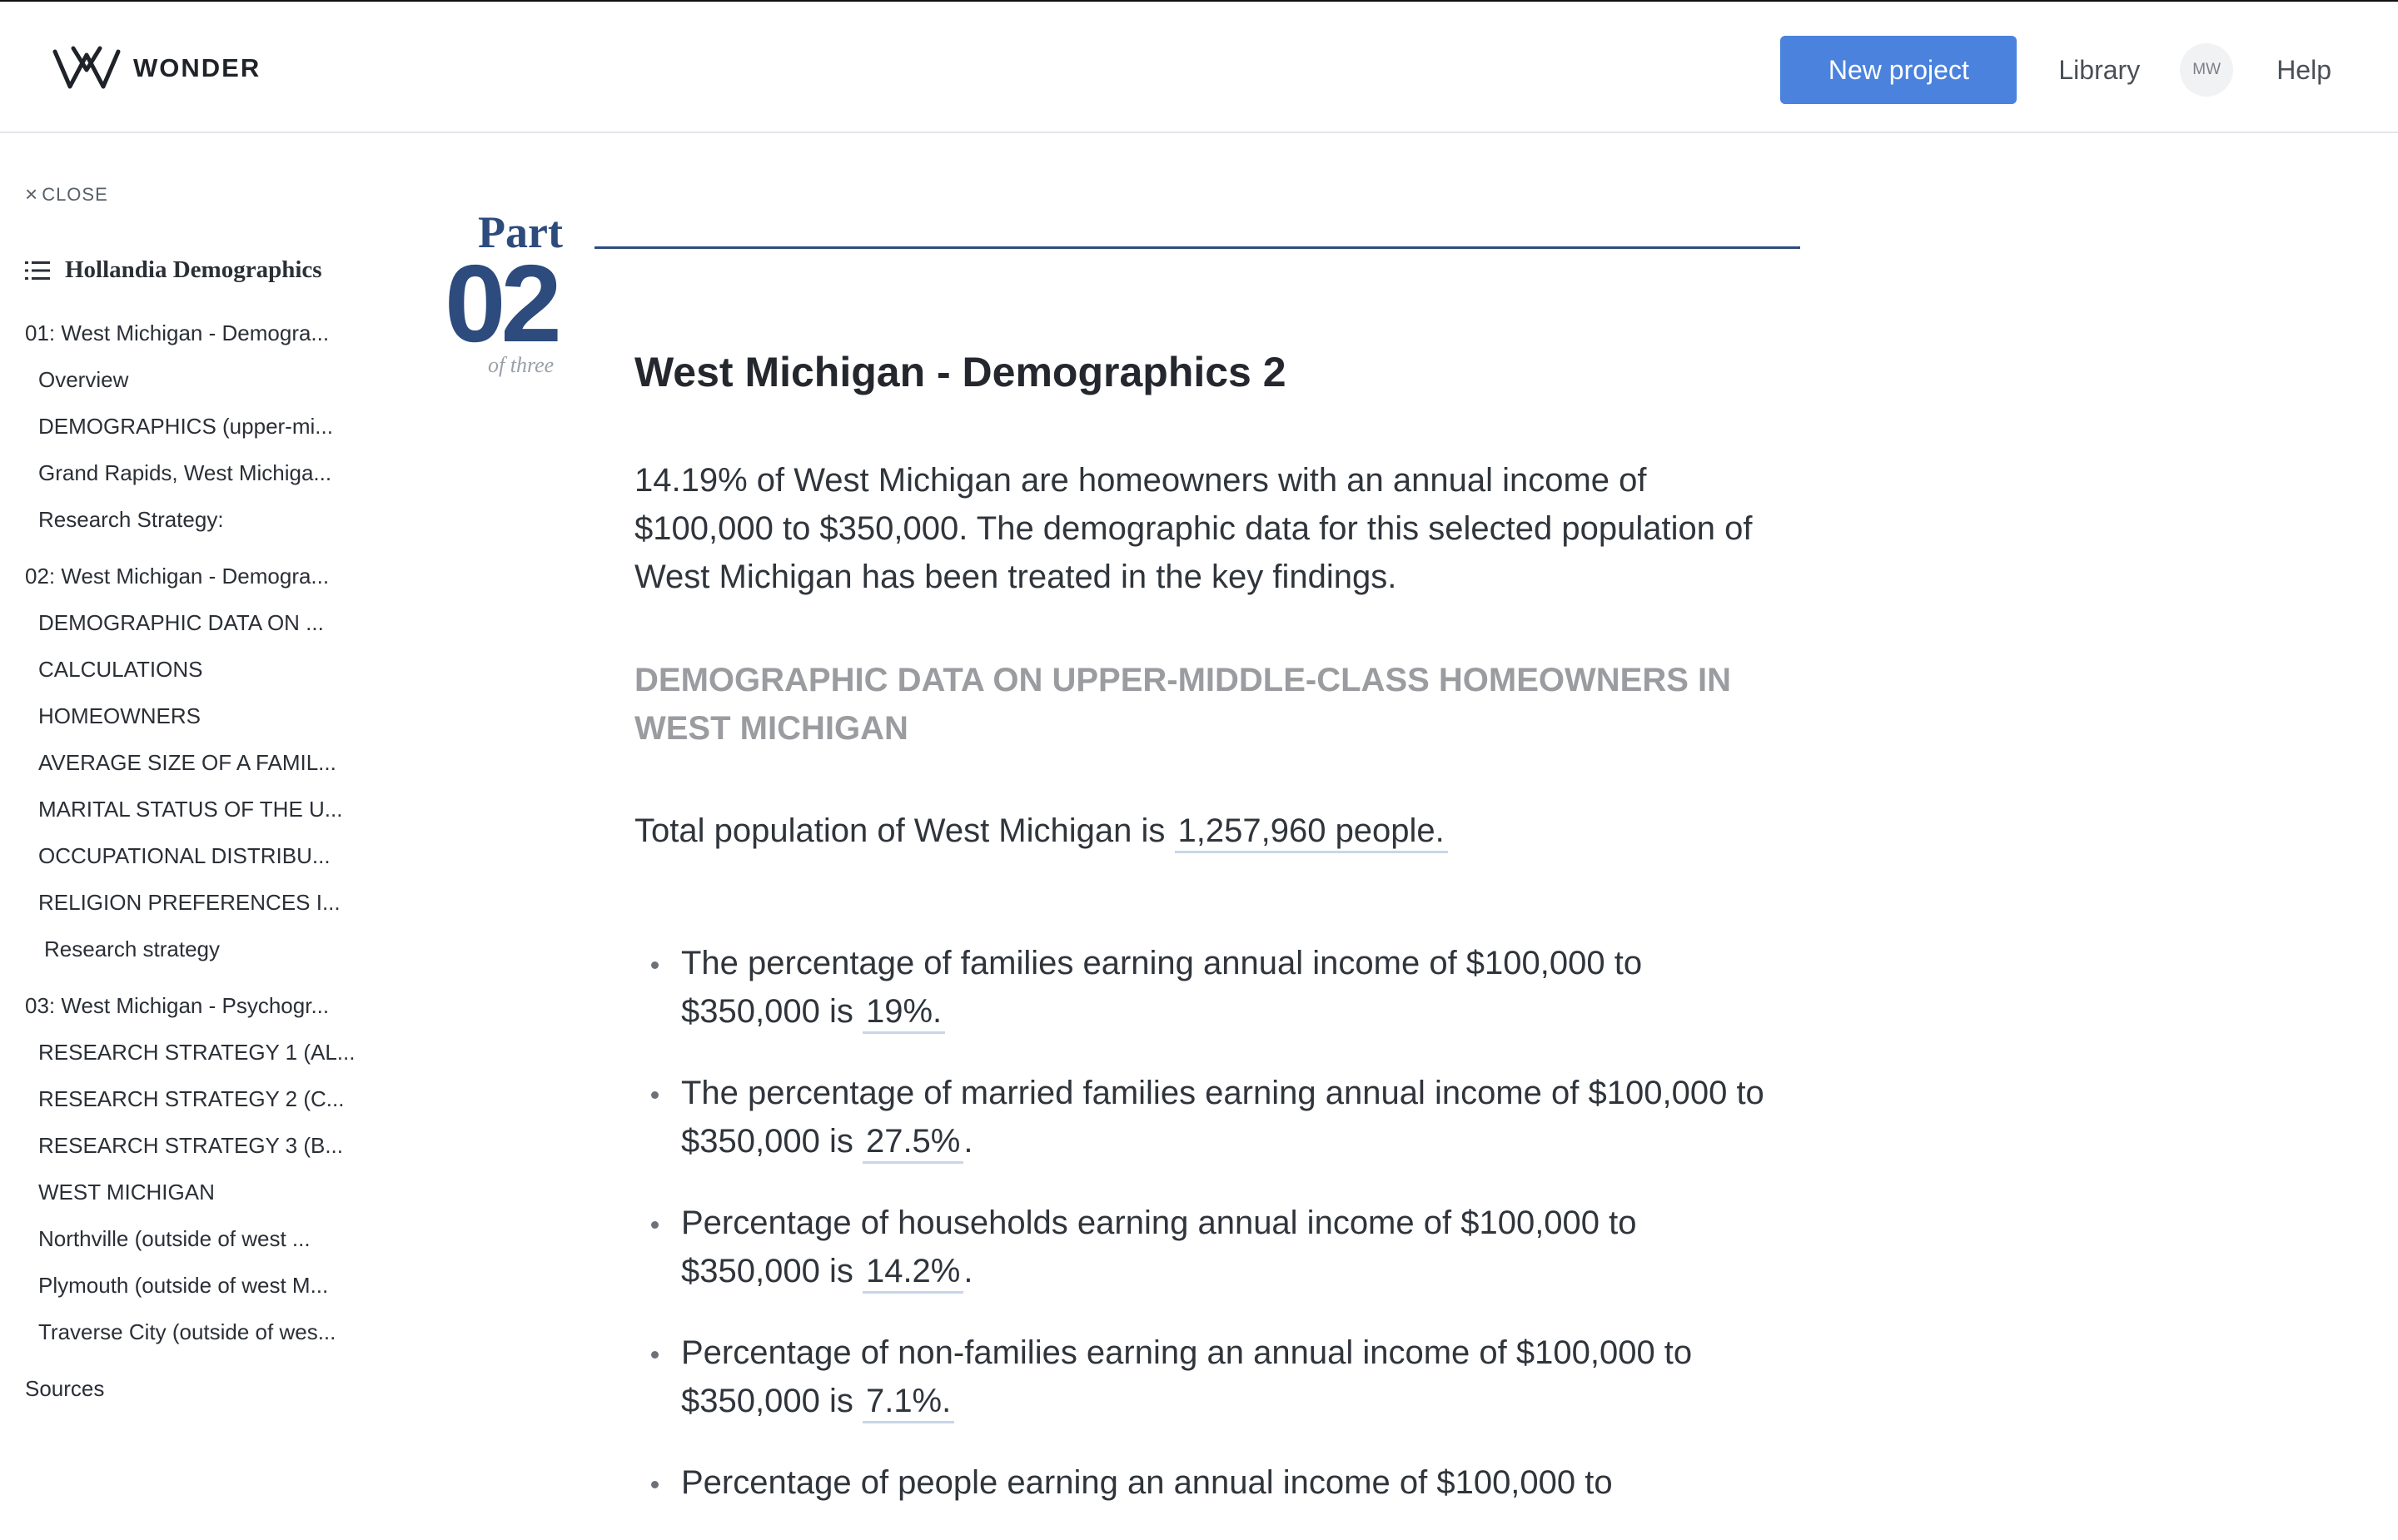 The height and width of the screenshot is (1540, 2398). I want to click on total-population-value: 1,257,960 people., so click(1311, 832).